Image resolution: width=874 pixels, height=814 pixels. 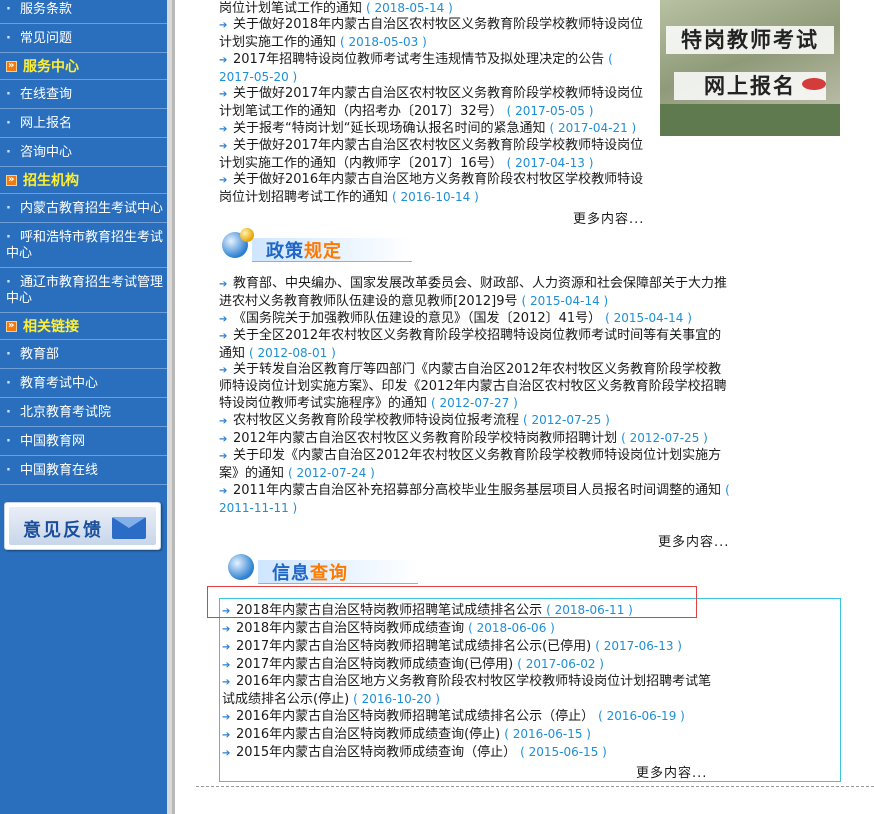 I want to click on news-date: ( 2017-04-13 ), so click(x=550, y=163).